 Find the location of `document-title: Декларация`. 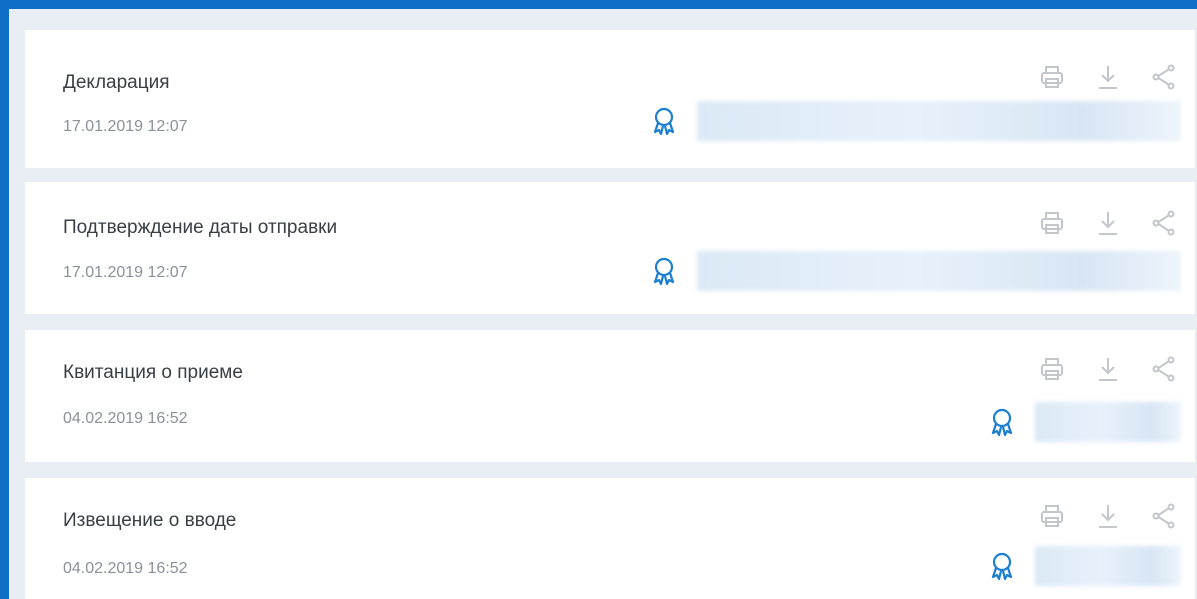

document-title: Декларация is located at coordinates (116, 83).